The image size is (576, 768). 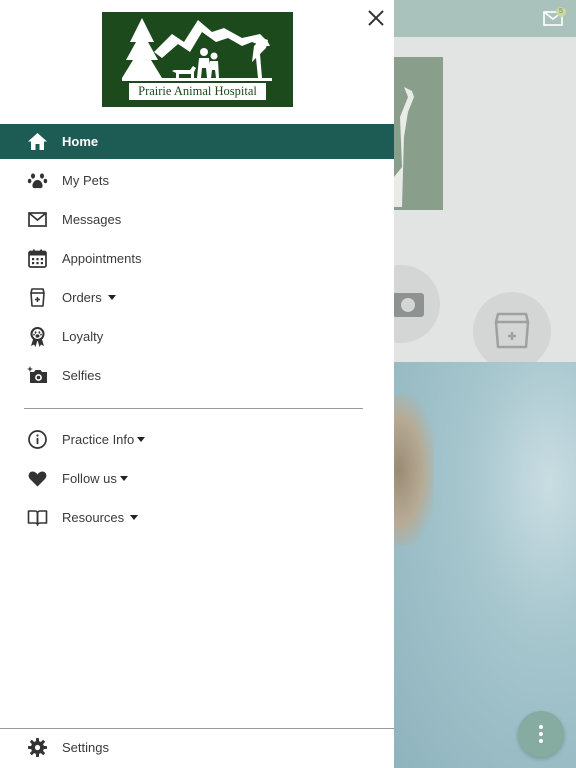 I want to click on menu-item-practice-info: Practice Info, so click(x=197, y=439).